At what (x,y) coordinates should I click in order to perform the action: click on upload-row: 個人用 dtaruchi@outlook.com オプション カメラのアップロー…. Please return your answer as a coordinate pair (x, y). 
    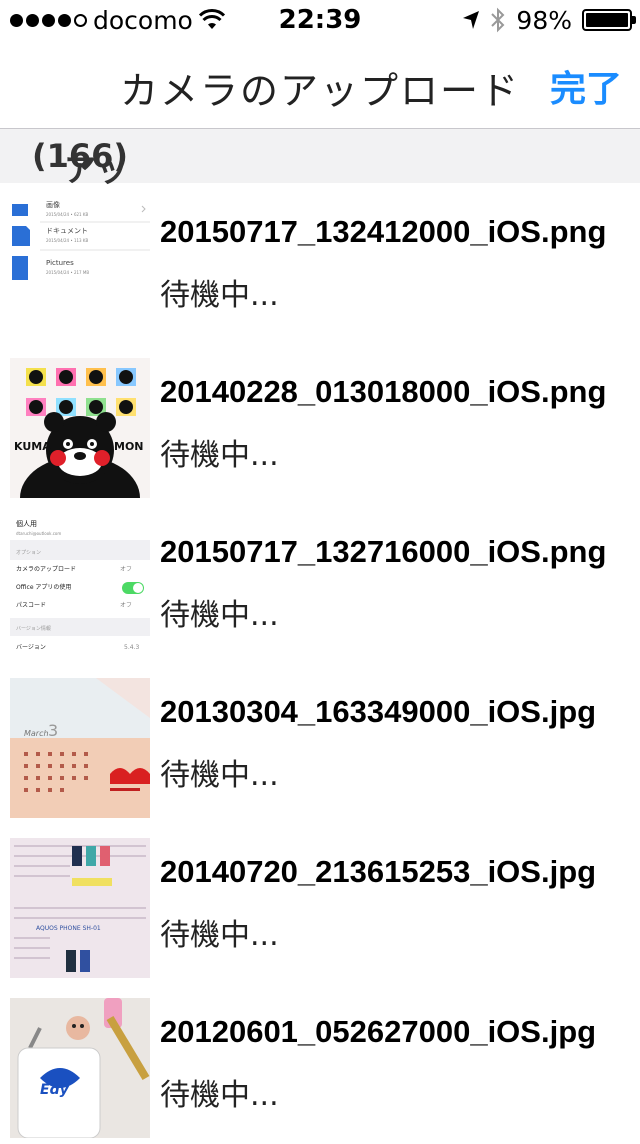
    Looking at the image, I should click on (320, 584).